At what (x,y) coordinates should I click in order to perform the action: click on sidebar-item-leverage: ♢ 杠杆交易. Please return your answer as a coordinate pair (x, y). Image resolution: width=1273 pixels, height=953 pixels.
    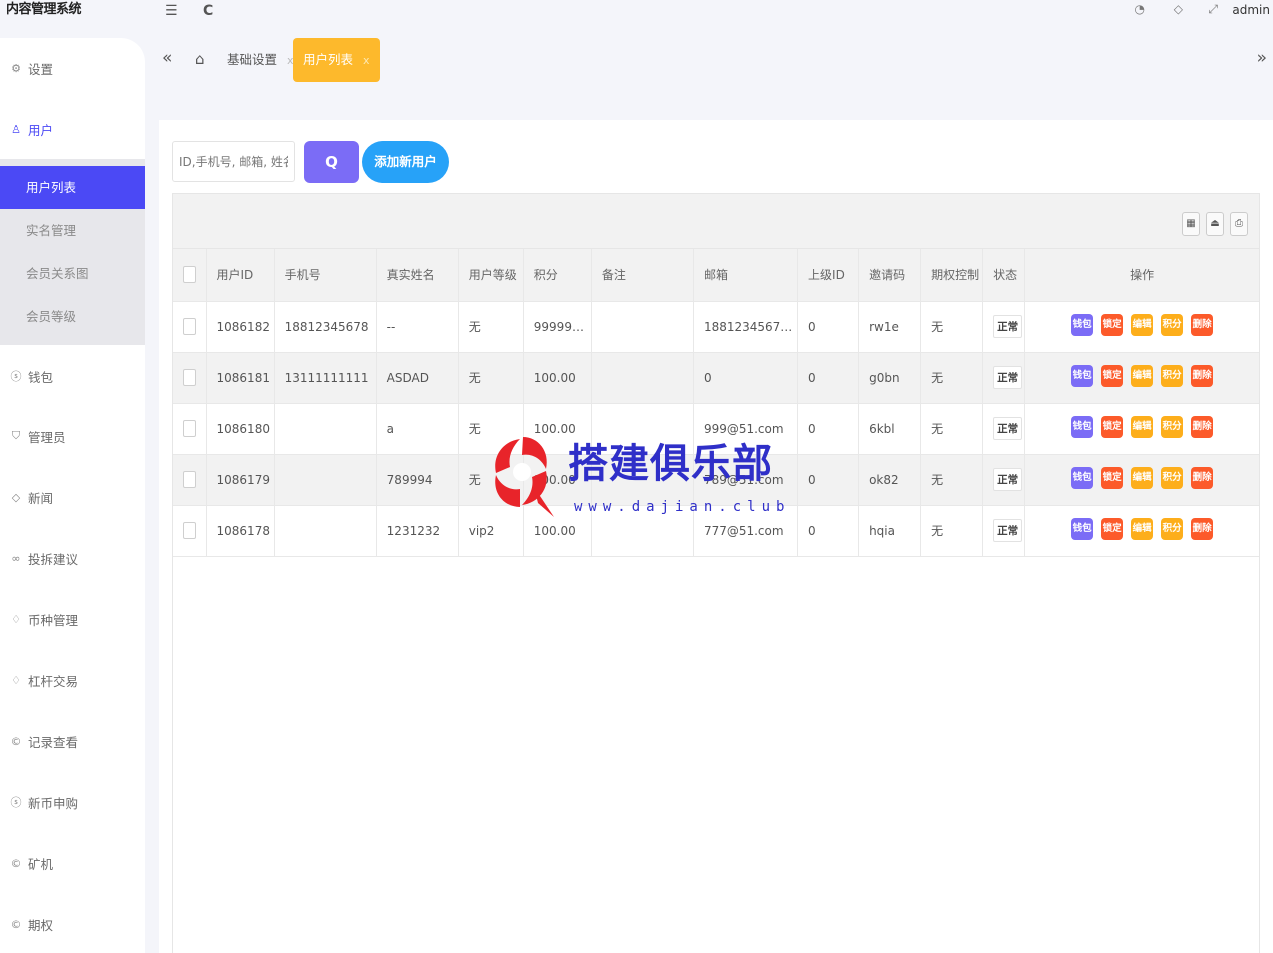
    Looking at the image, I should click on (72, 680).